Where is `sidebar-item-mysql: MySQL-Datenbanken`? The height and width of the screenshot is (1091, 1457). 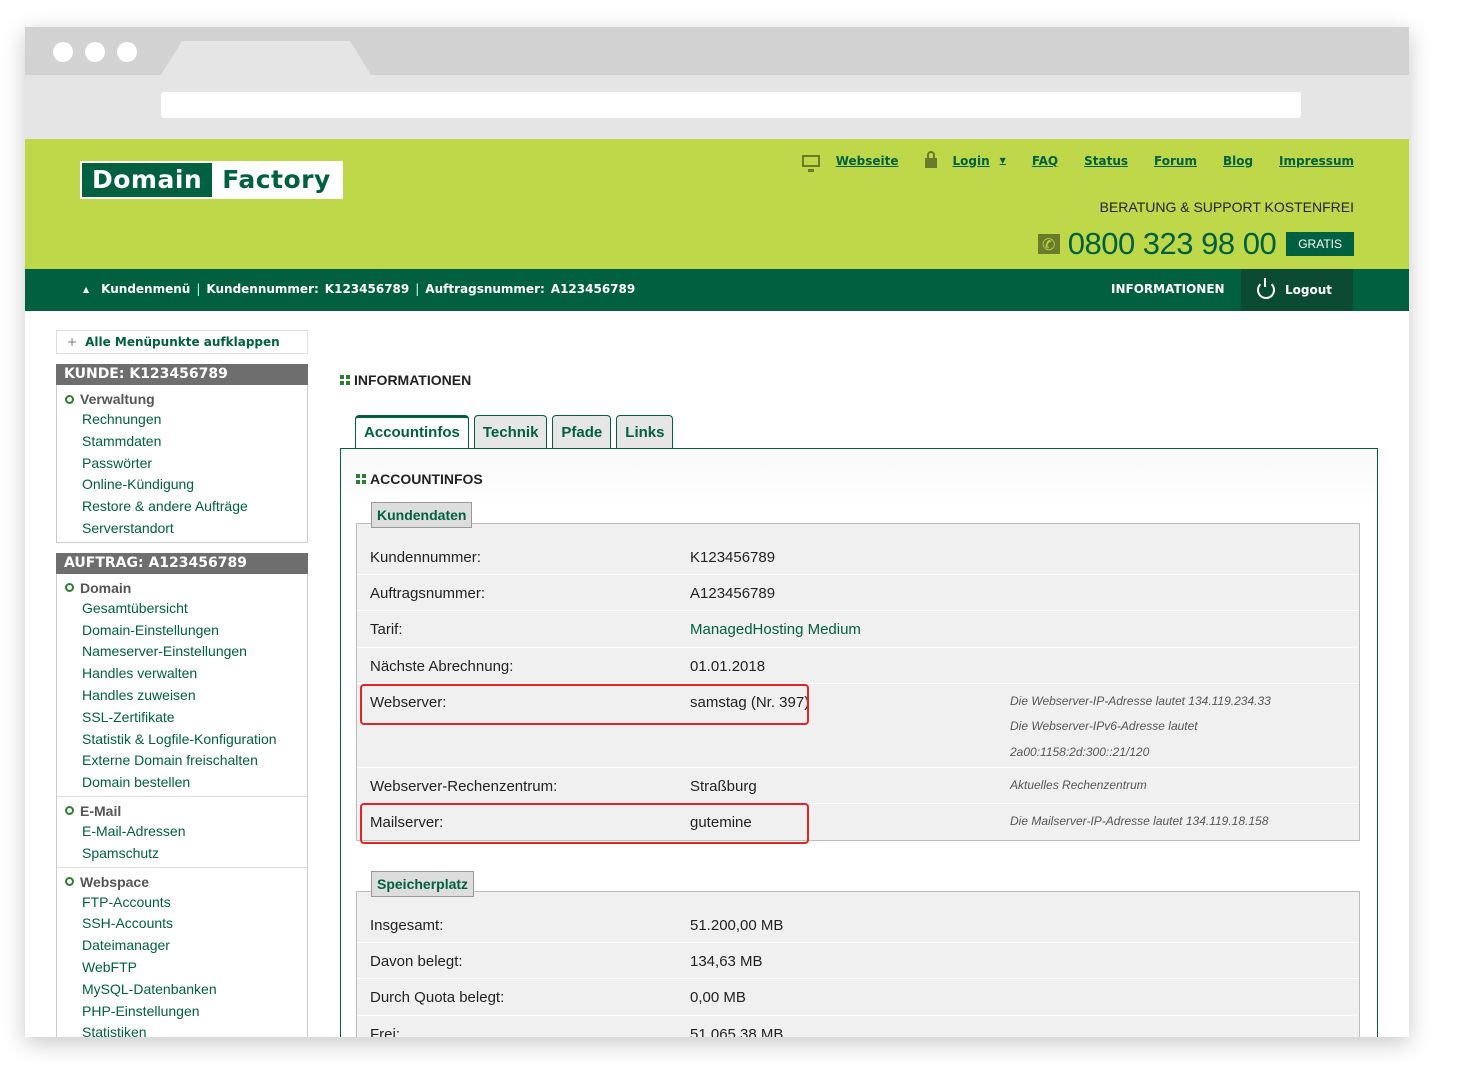 sidebar-item-mysql: MySQL-Datenbanken is located at coordinates (182, 990).